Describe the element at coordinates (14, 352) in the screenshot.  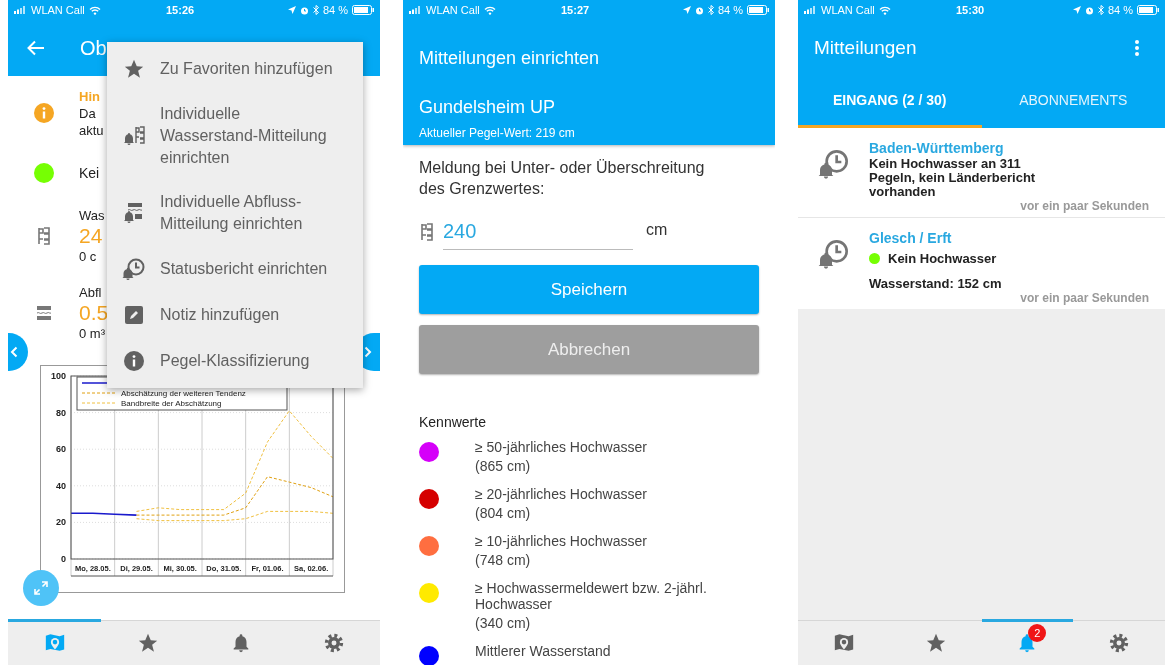
I see `chevron-left-icon` at that location.